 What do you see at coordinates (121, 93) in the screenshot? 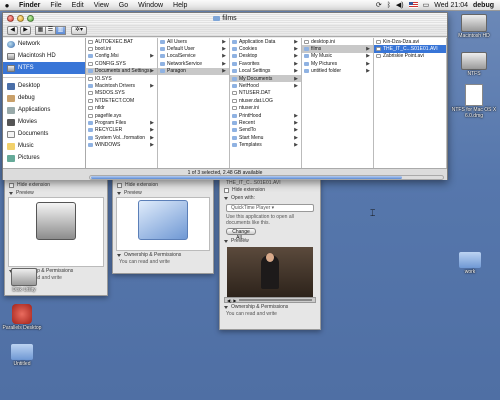
I see `list-item: MSDOS.SYS` at bounding box center [121, 93].